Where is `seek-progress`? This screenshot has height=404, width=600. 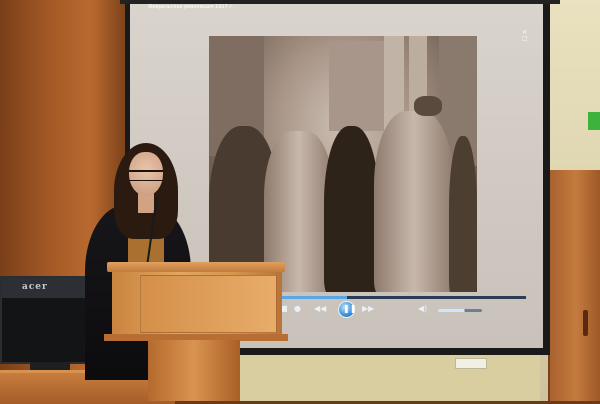 seek-progress is located at coordinates (313, 297).